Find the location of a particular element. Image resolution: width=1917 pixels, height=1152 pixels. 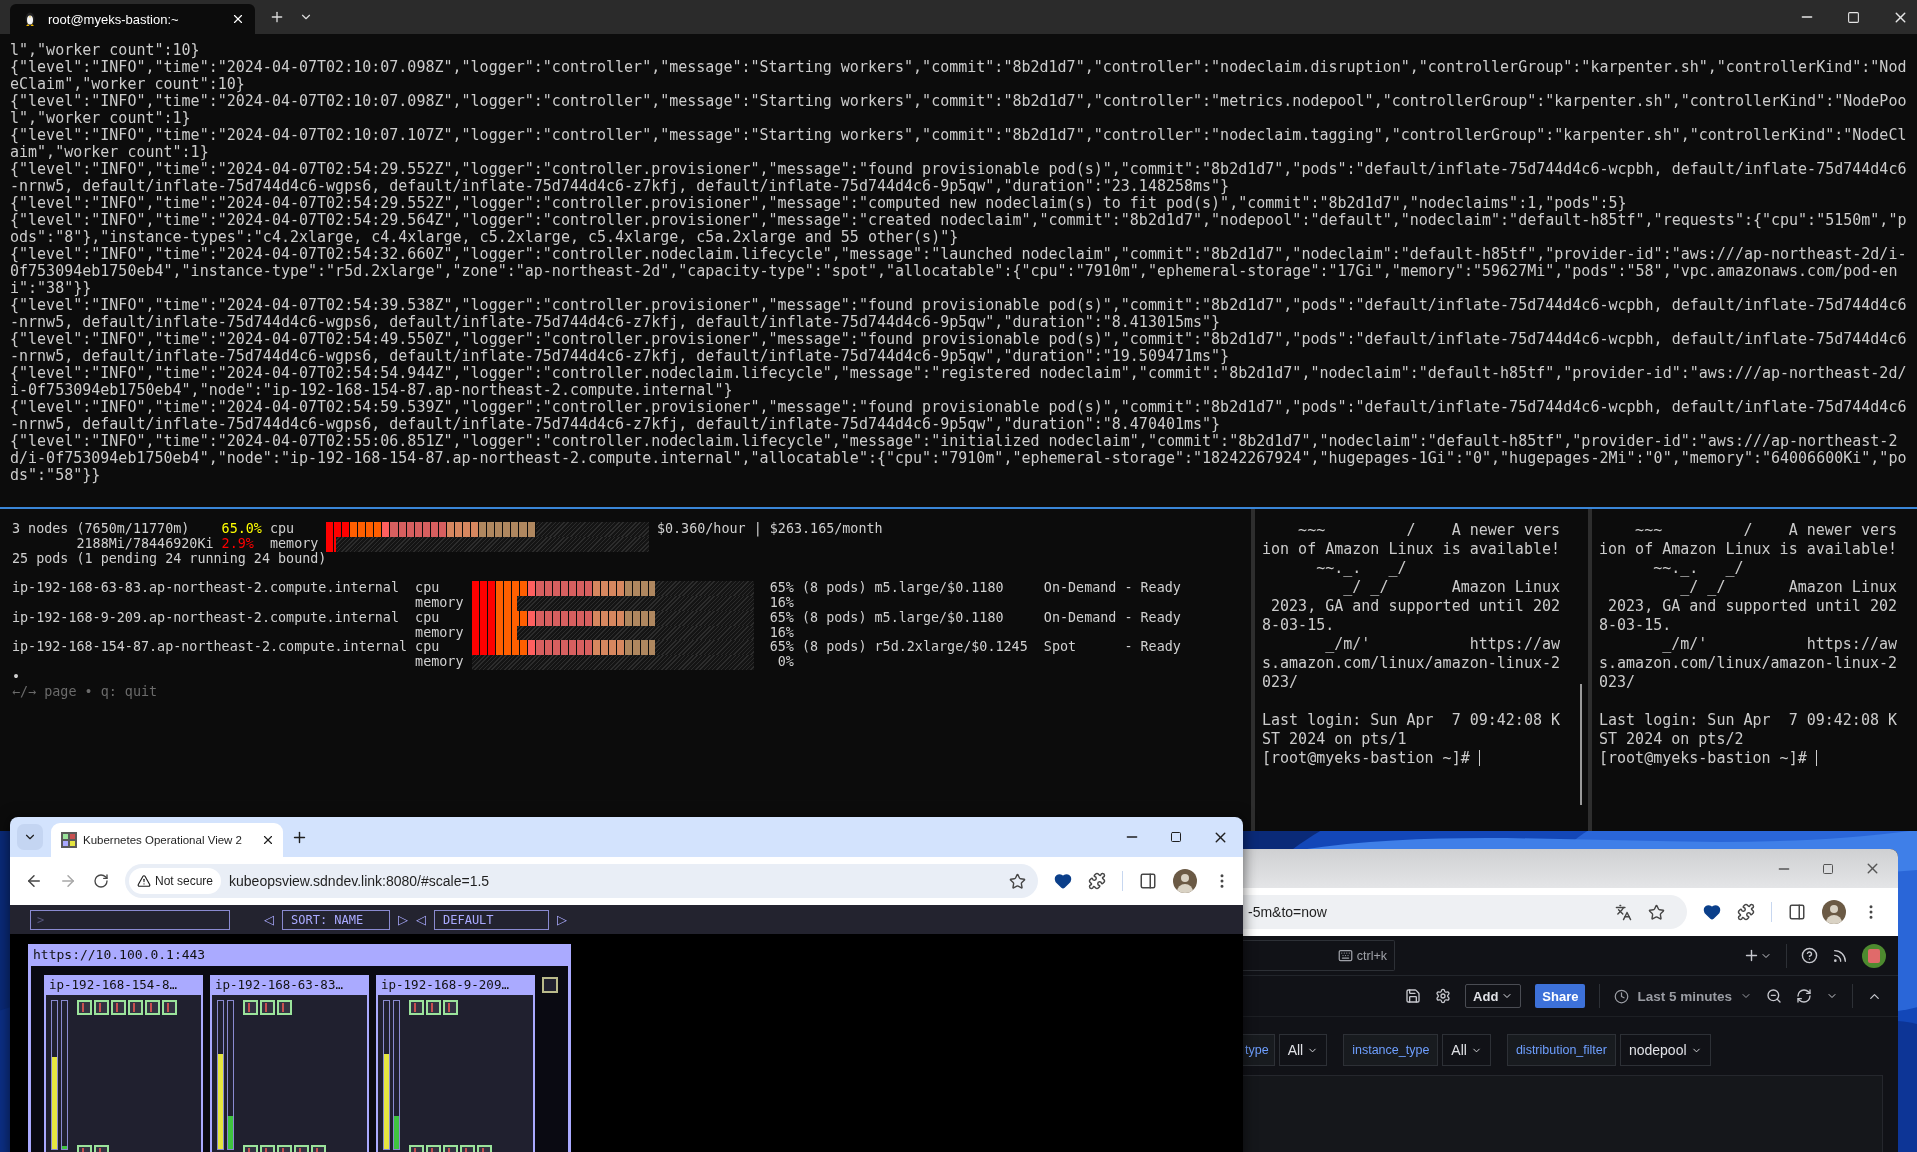

shell-prompt: [root@myeks-bastion ~]# is located at coordinates (1703, 758).